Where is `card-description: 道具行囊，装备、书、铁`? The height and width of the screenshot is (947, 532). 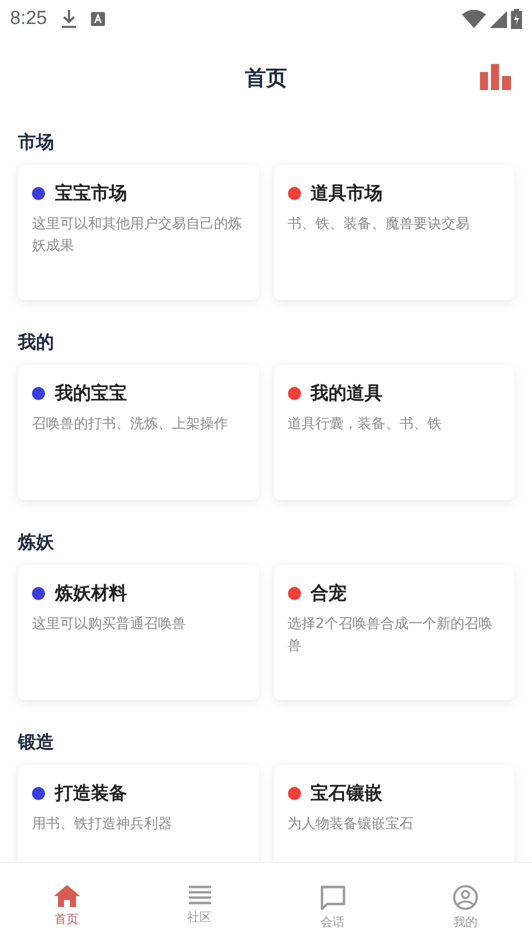 card-description: 道具行囊，装备、书、铁 is located at coordinates (365, 424).